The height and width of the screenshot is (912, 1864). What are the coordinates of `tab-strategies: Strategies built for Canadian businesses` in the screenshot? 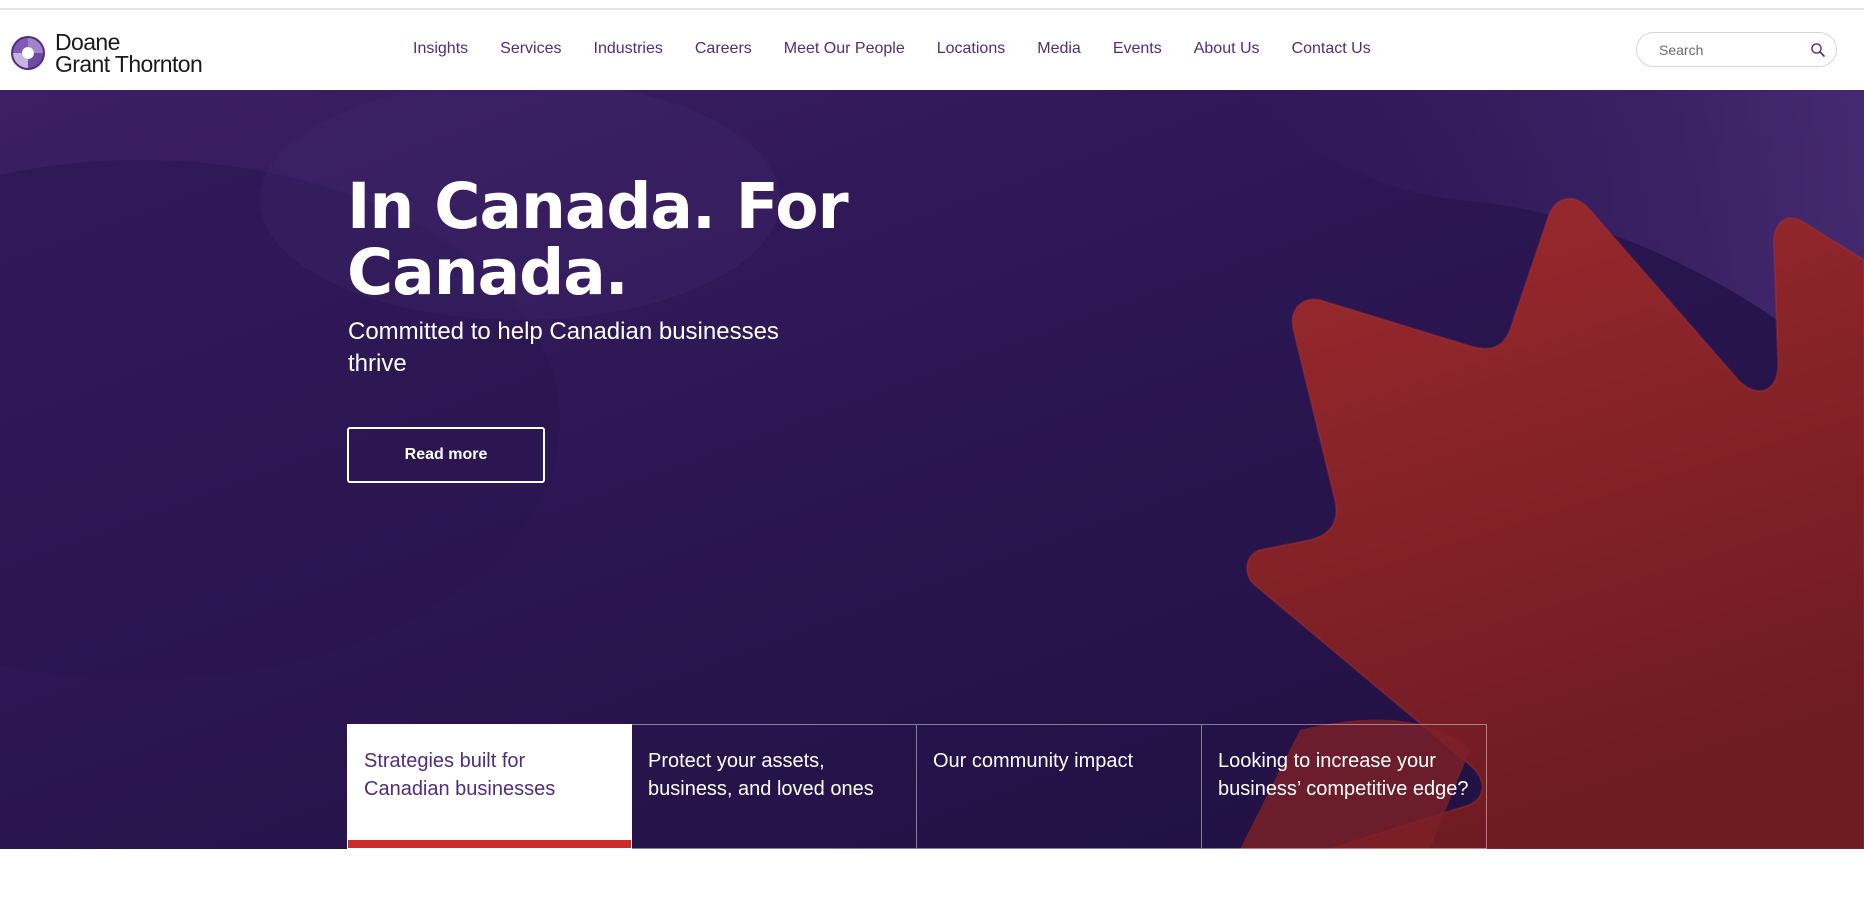 It's located at (489, 786).